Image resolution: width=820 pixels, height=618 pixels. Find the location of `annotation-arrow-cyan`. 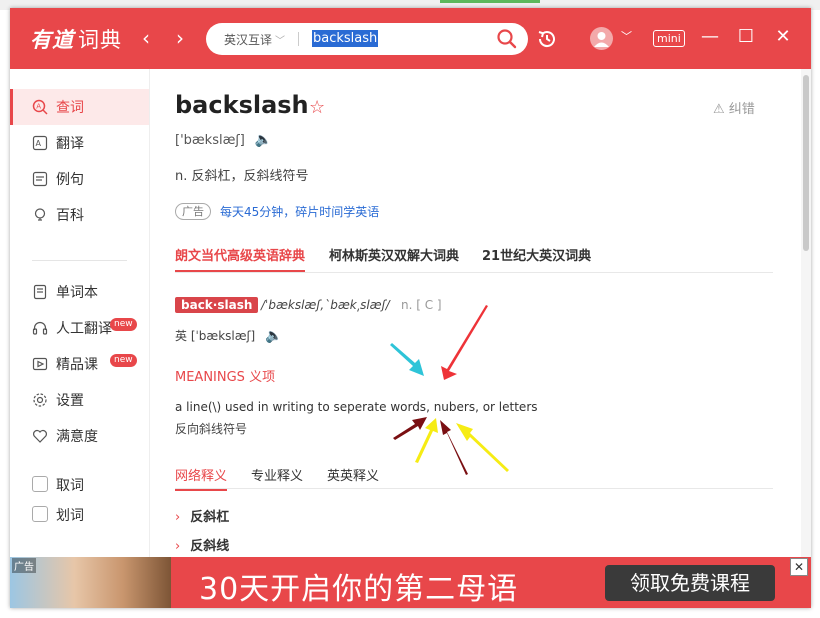

annotation-arrow-cyan is located at coordinates (407, 359).